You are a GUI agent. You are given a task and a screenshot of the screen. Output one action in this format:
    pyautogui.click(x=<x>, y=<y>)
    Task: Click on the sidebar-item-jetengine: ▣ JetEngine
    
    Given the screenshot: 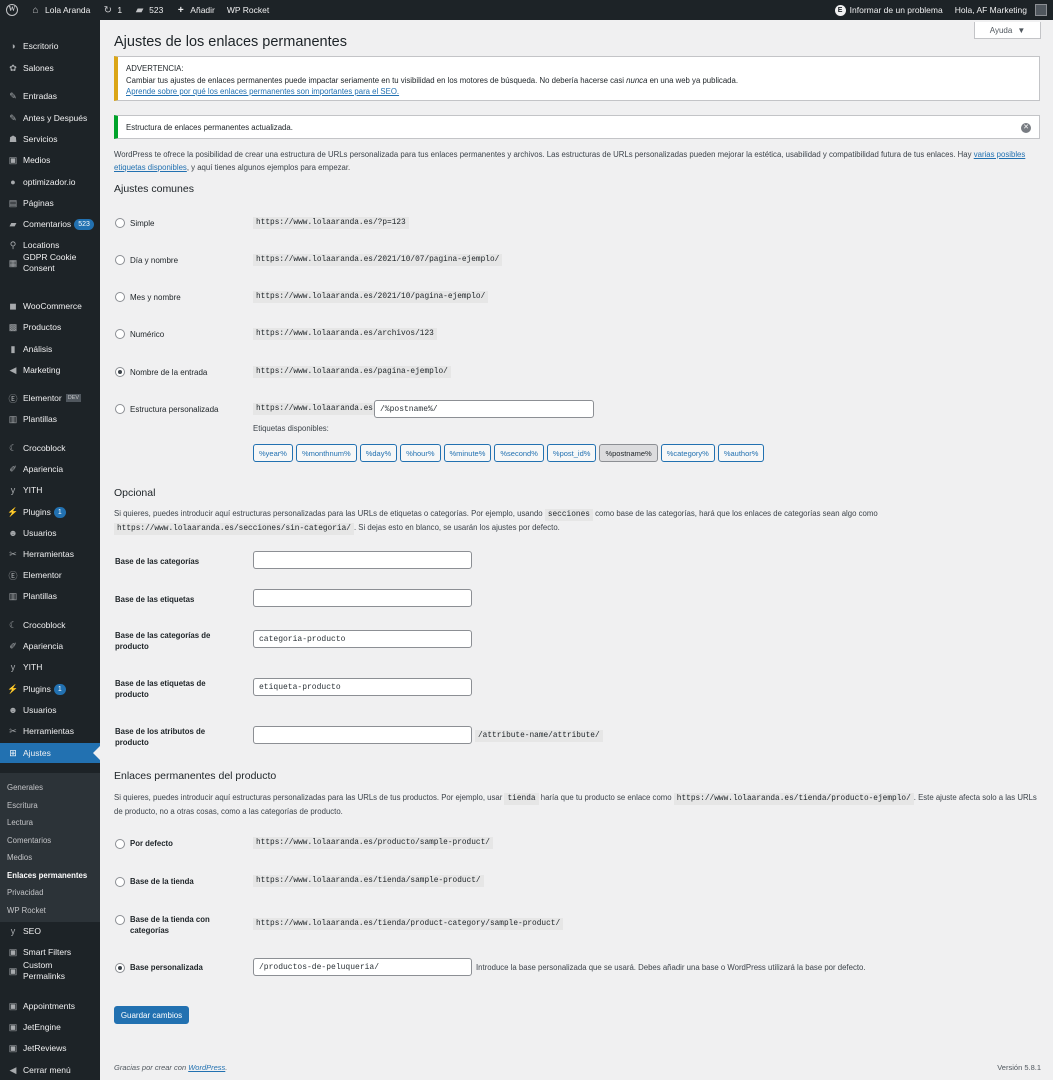 What is the action you would take?
    pyautogui.click(x=50, y=1027)
    